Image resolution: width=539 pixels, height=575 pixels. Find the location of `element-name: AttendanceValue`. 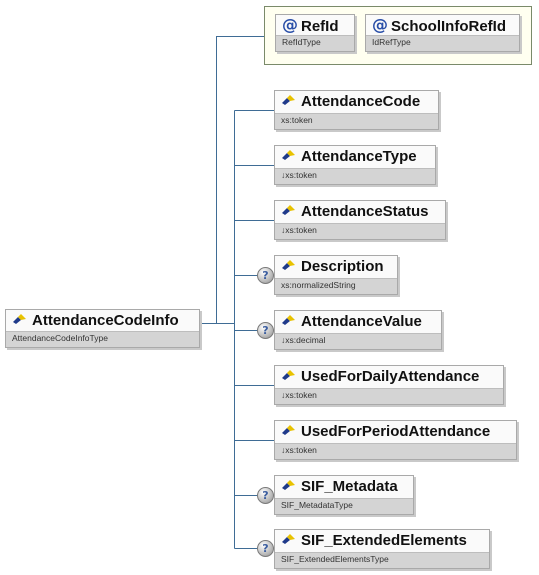

element-name: AttendanceValue is located at coordinates (361, 321).